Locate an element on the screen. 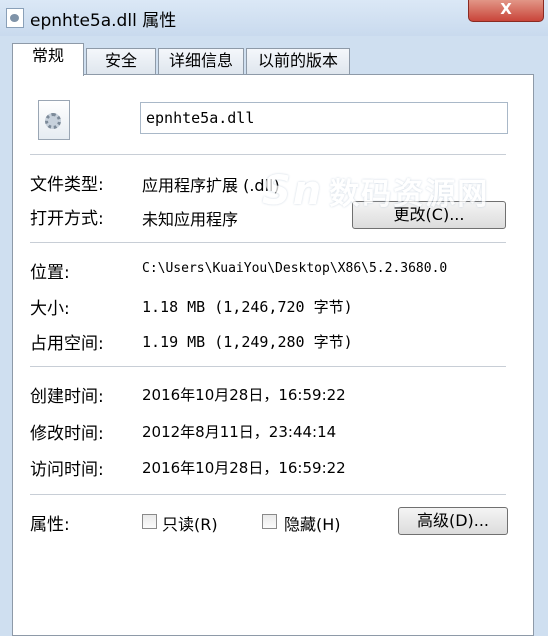 This screenshot has width=548, height=636. tab-security: 安全 is located at coordinates (121, 61).